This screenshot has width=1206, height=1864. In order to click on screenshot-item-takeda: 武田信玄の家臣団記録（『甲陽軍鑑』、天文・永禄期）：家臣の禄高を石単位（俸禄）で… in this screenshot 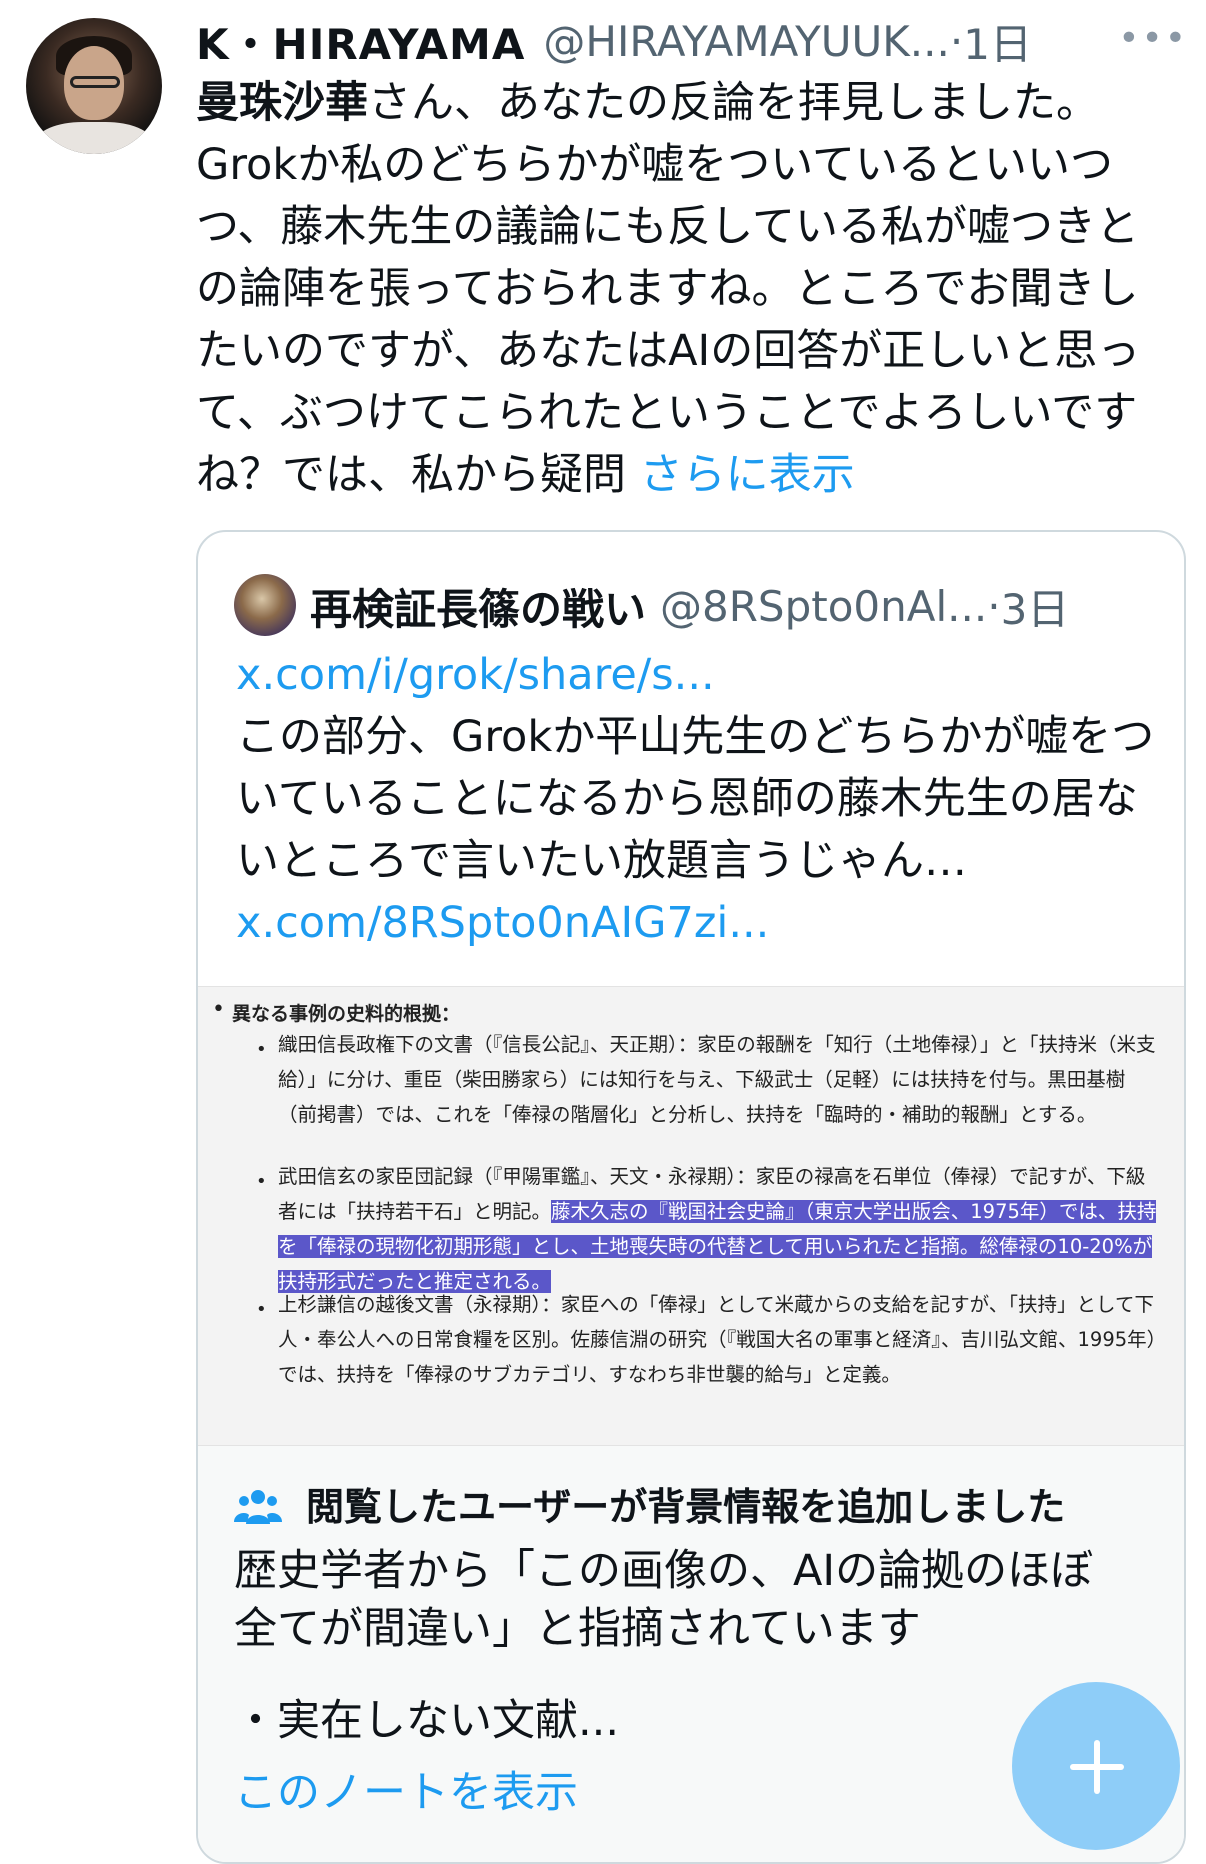, I will do `click(718, 1229)`.